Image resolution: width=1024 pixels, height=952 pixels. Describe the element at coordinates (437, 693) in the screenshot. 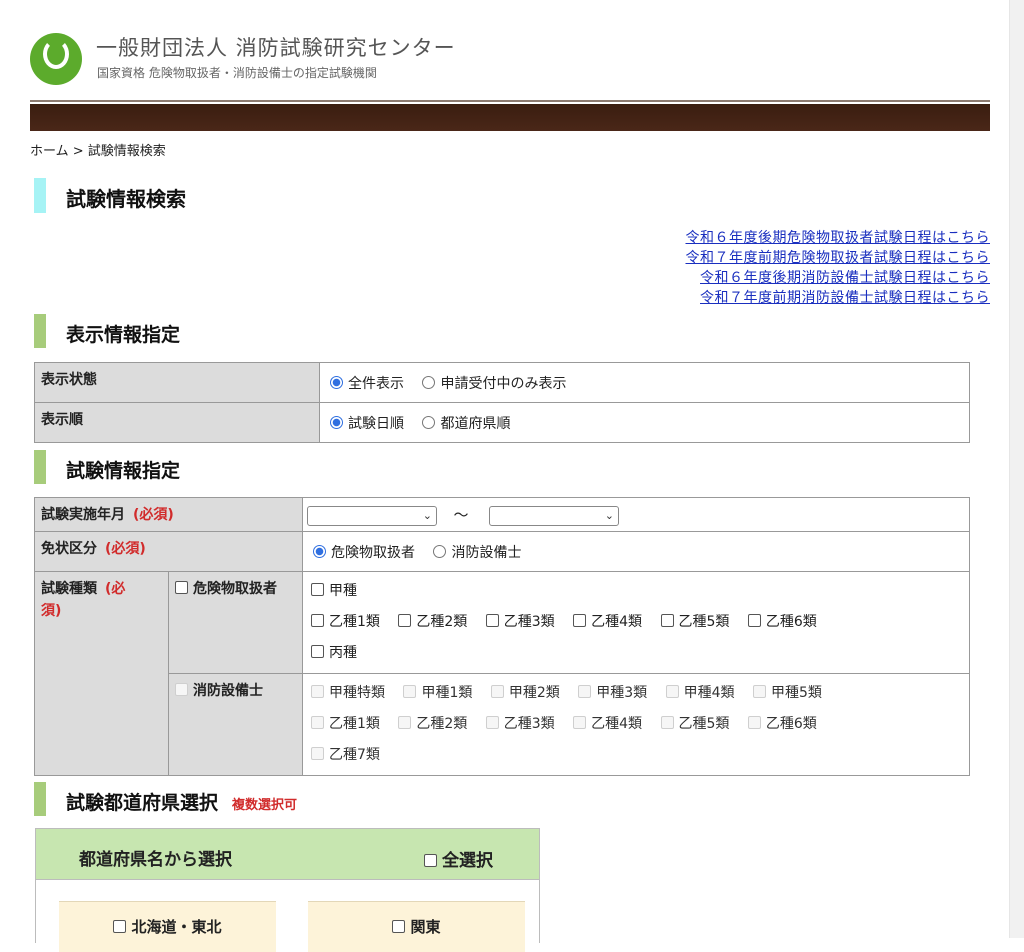

I see `fire-type-checkbox: 甲種1類` at that location.